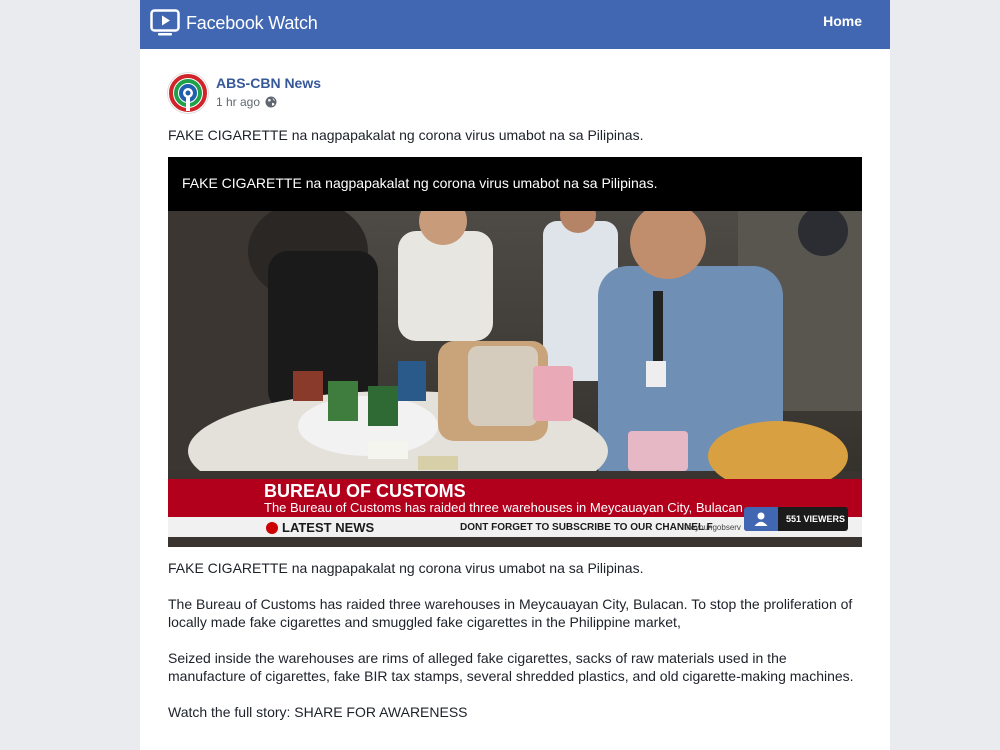  What do you see at coordinates (365, 491) in the screenshot?
I see `lower-third-title: BUREAU OF CUSTOMS` at bounding box center [365, 491].